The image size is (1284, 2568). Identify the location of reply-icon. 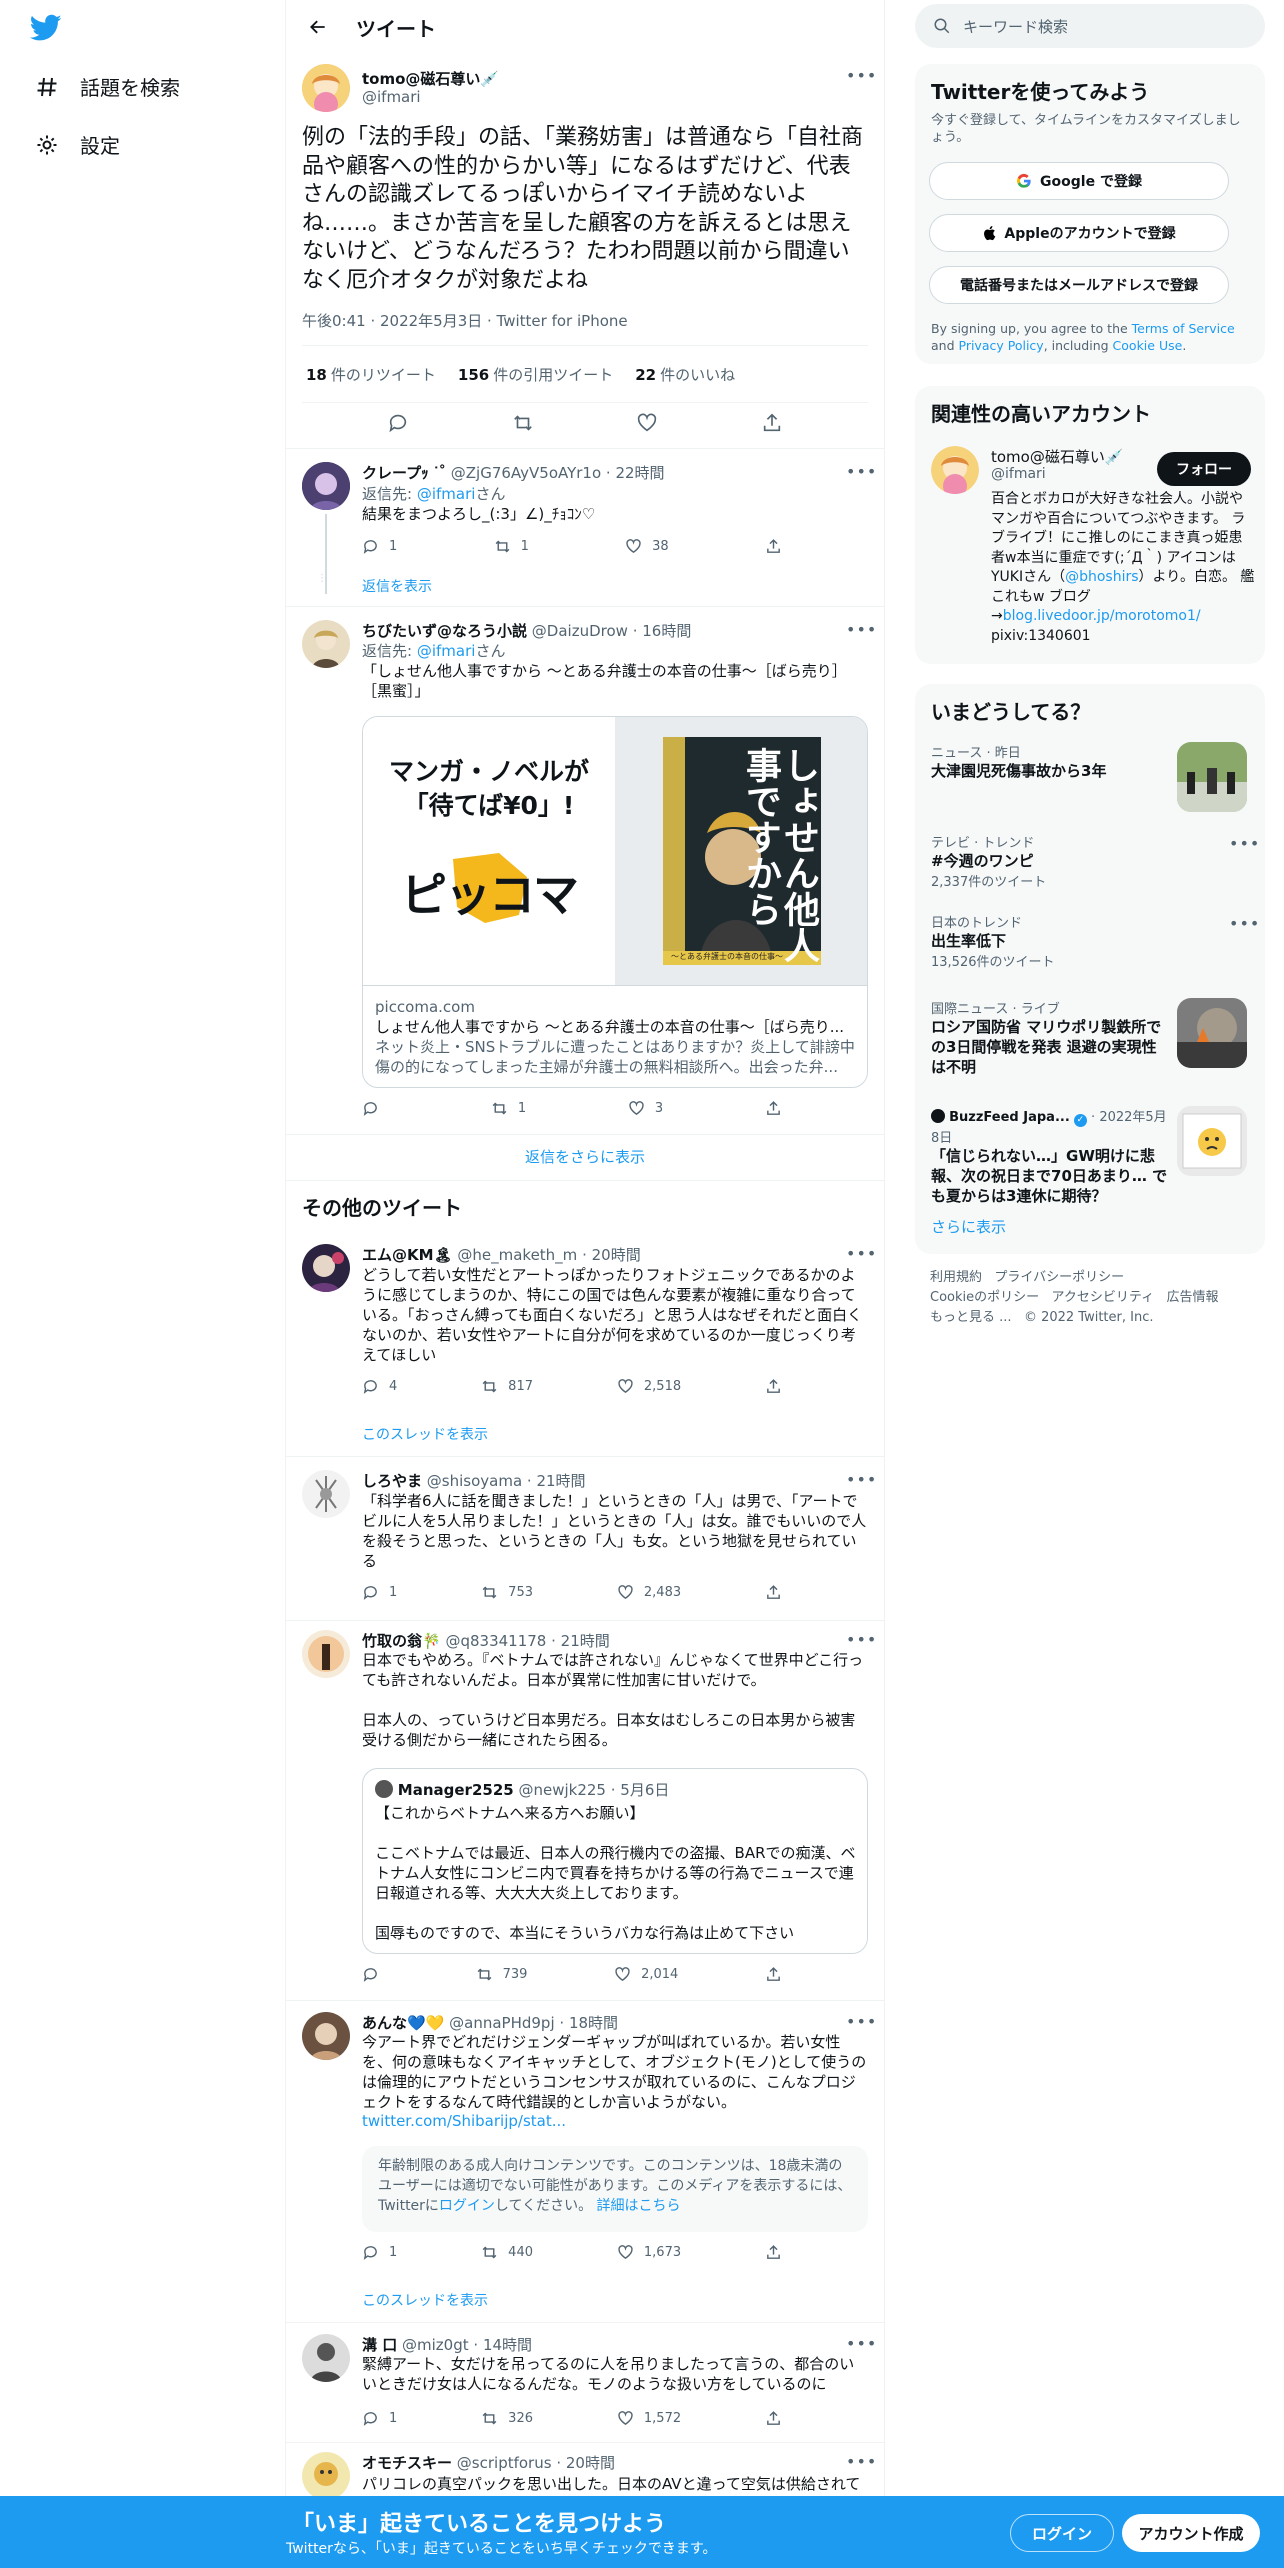
(398, 425).